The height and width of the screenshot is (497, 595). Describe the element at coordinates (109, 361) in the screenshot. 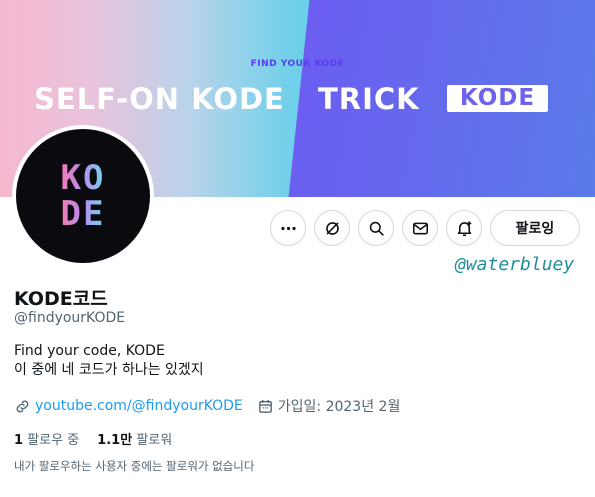

I see `profile-bio: Find your code, KODE 이 중에 네 코드가 하나는 있겠지` at that location.